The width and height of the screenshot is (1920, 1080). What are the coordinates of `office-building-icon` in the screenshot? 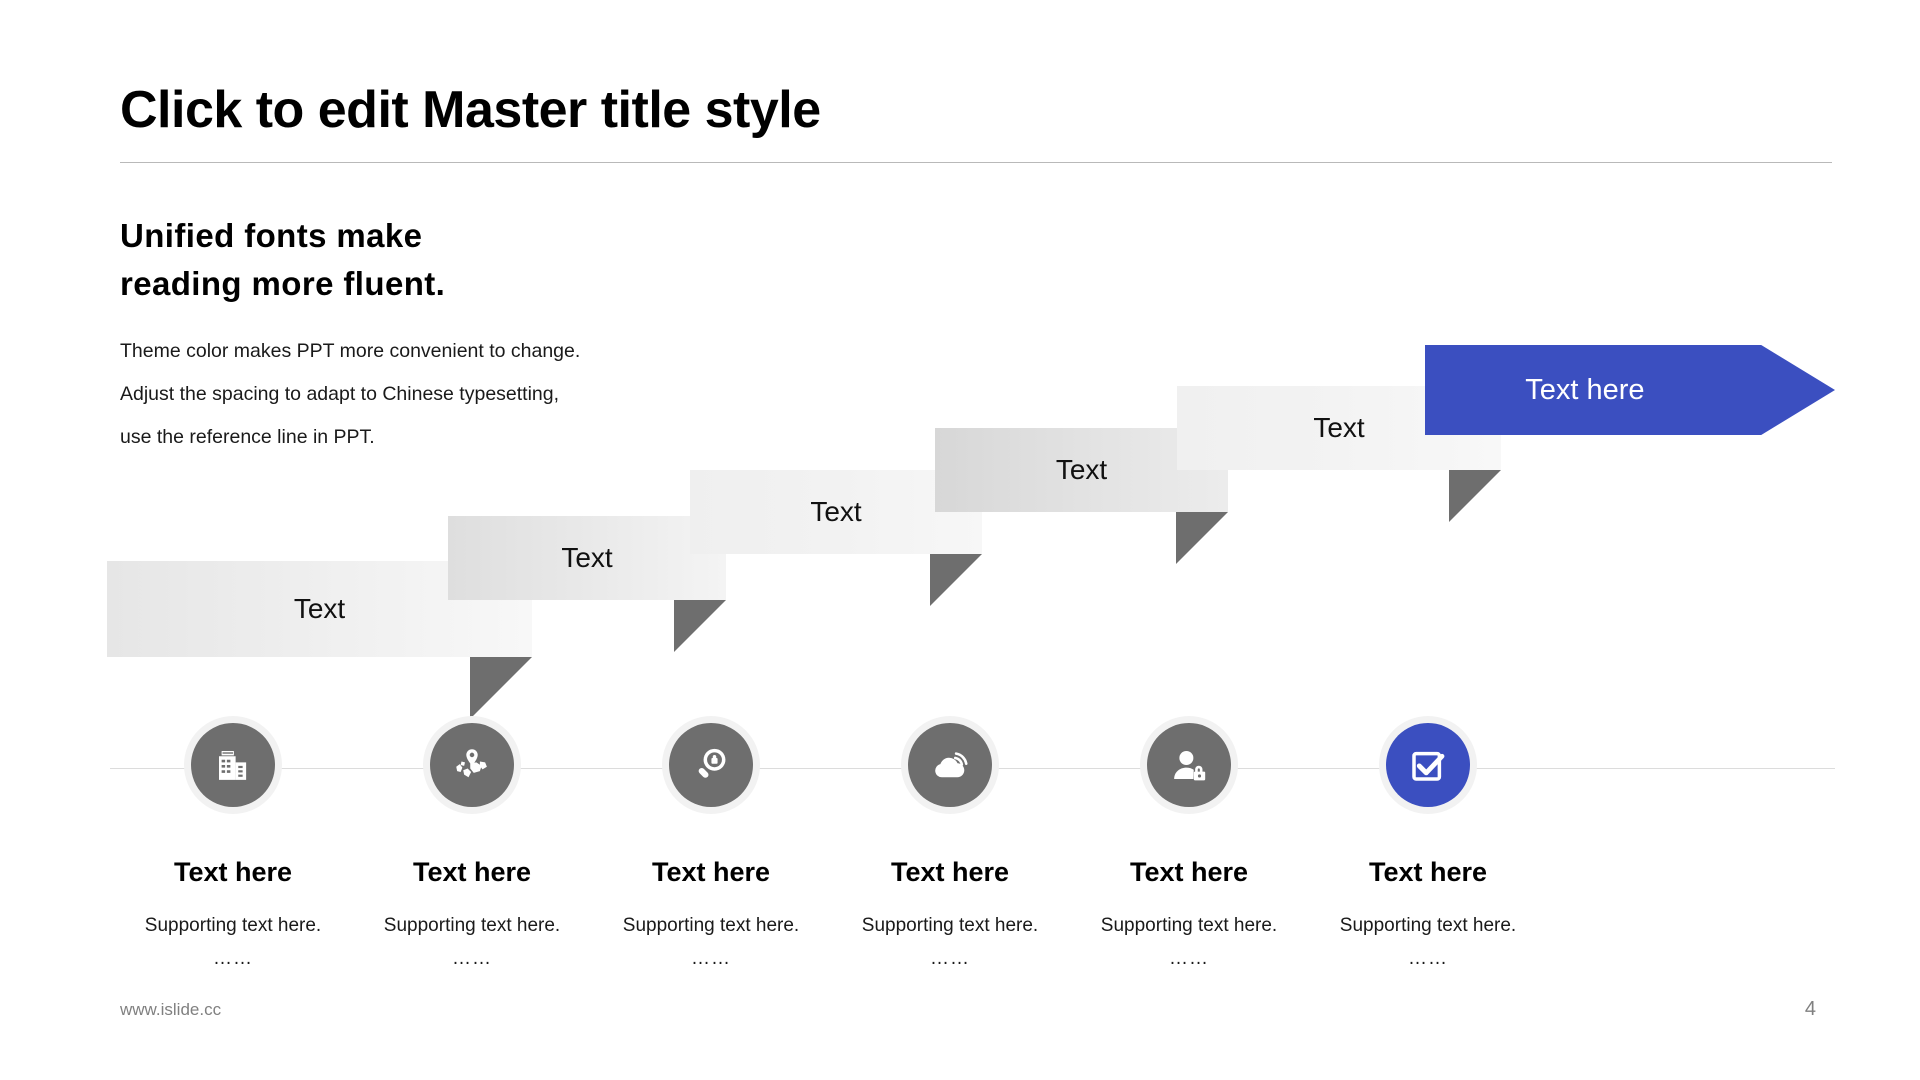 It's located at (233, 765).